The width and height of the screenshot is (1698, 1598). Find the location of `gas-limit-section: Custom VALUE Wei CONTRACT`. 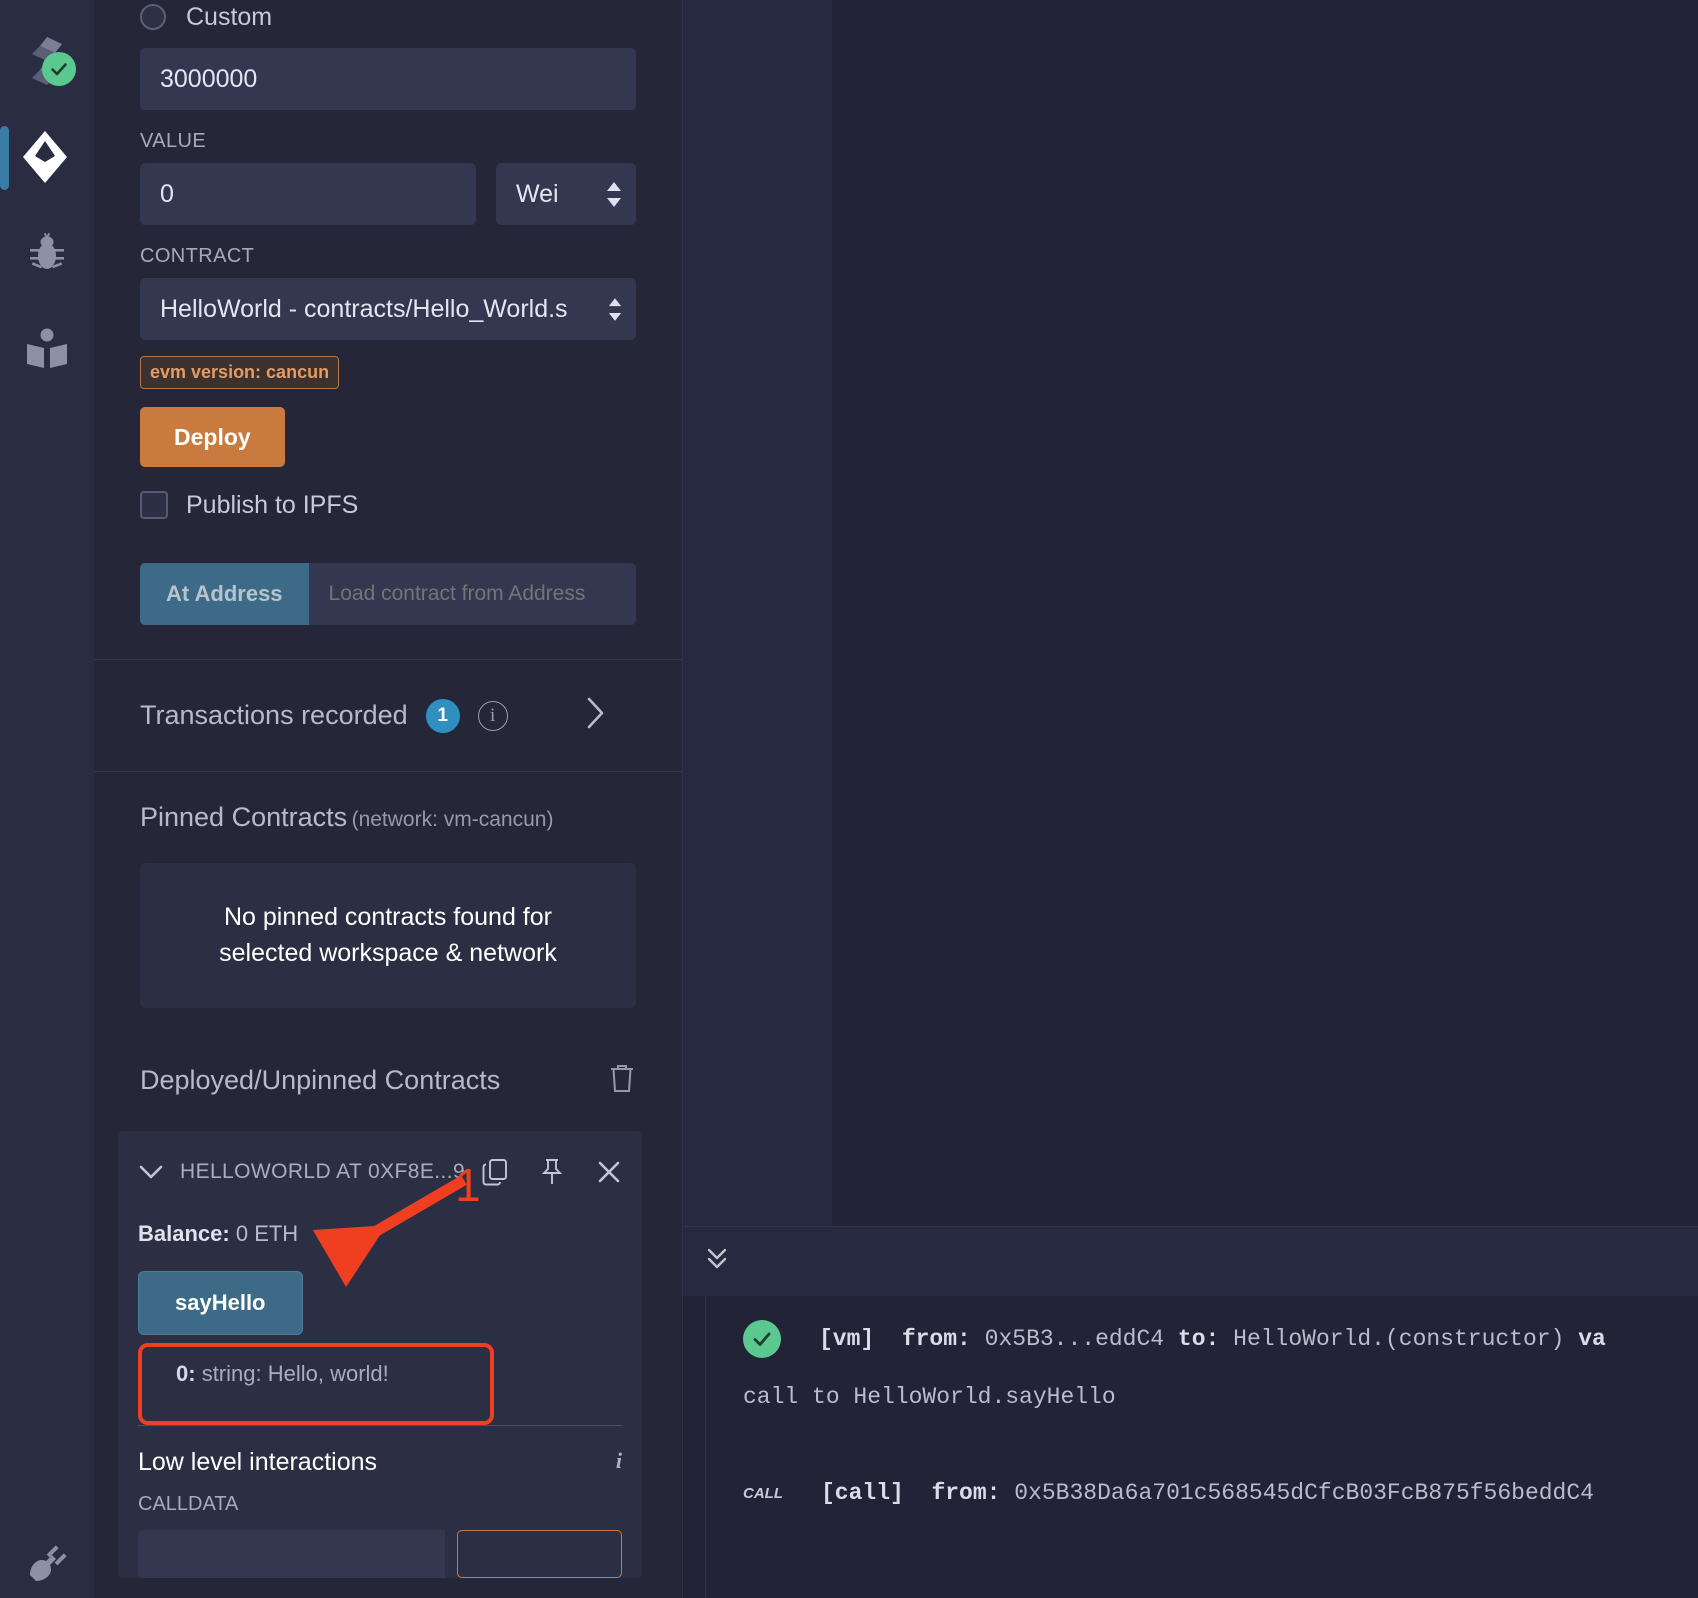

gas-limit-section: Custom VALUE Wei CONTRACT is located at coordinates (388, 312).